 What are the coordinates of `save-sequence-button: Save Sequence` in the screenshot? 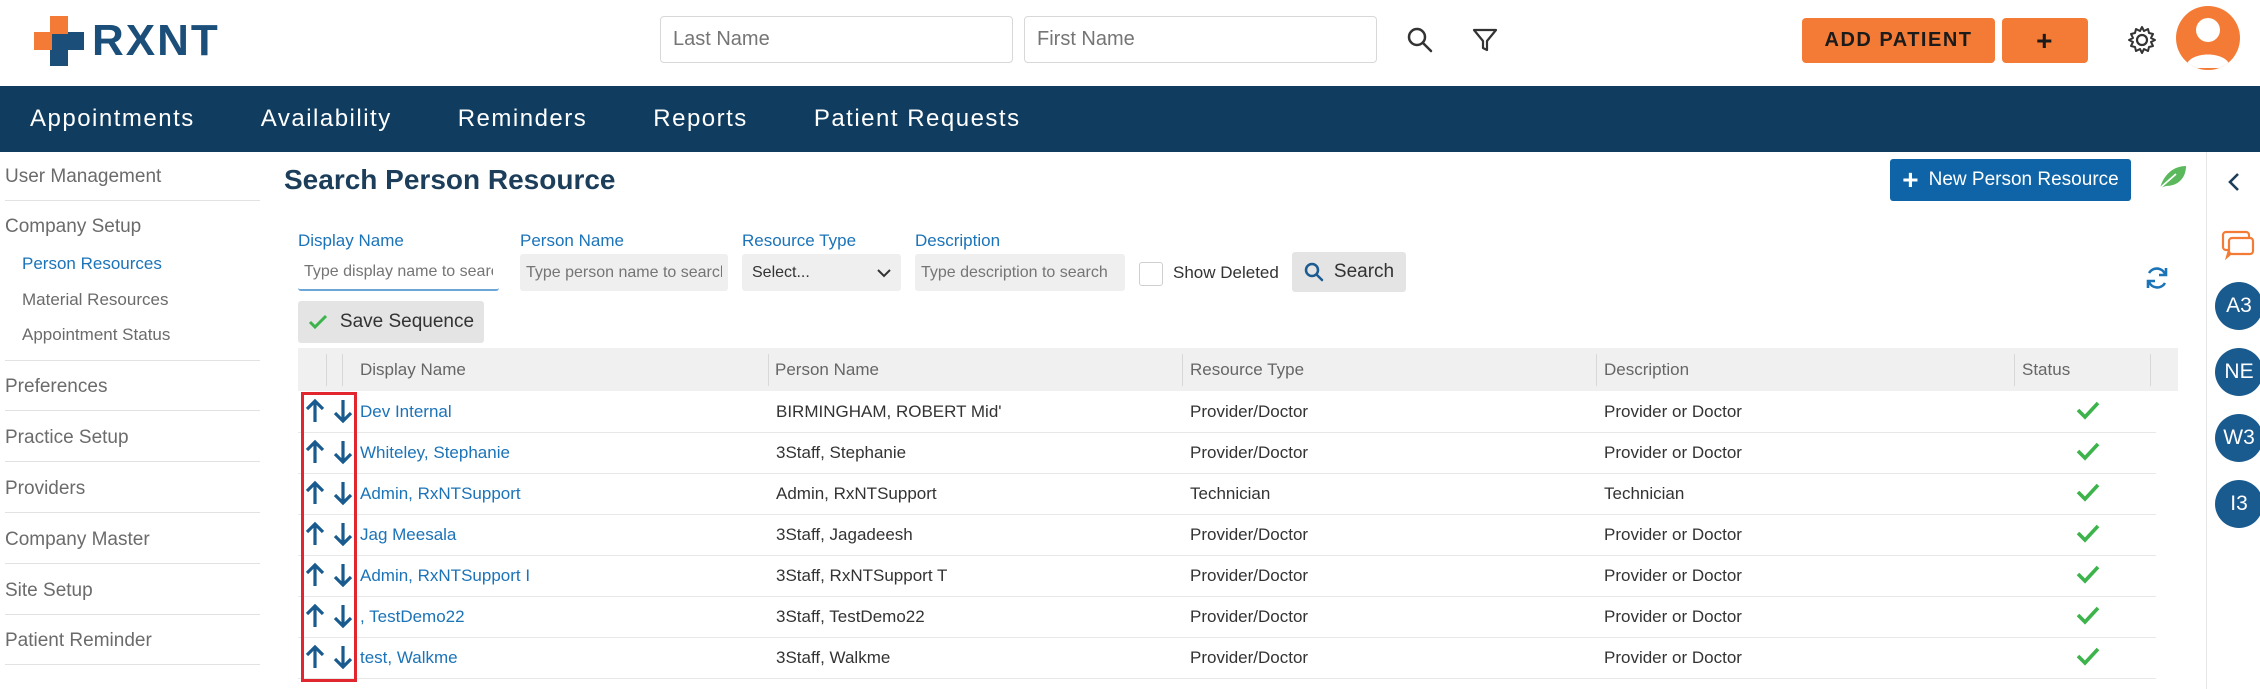 It's located at (391, 322).